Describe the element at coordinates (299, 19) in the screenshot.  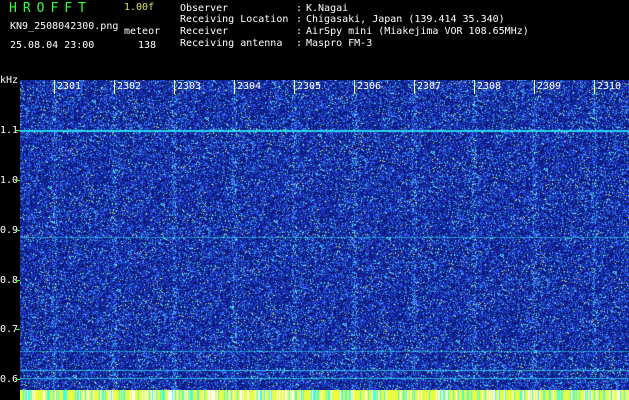
I see `location-colon: :` at that location.